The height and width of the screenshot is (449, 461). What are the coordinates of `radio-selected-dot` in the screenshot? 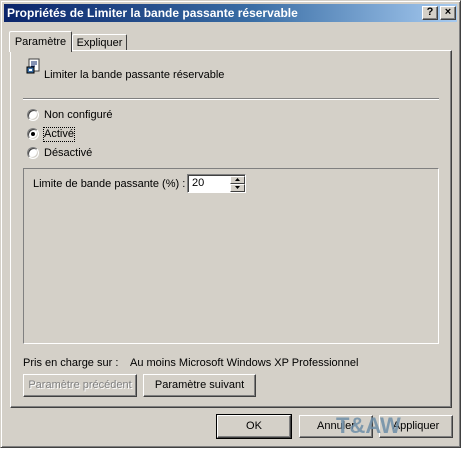 It's located at (33, 134).